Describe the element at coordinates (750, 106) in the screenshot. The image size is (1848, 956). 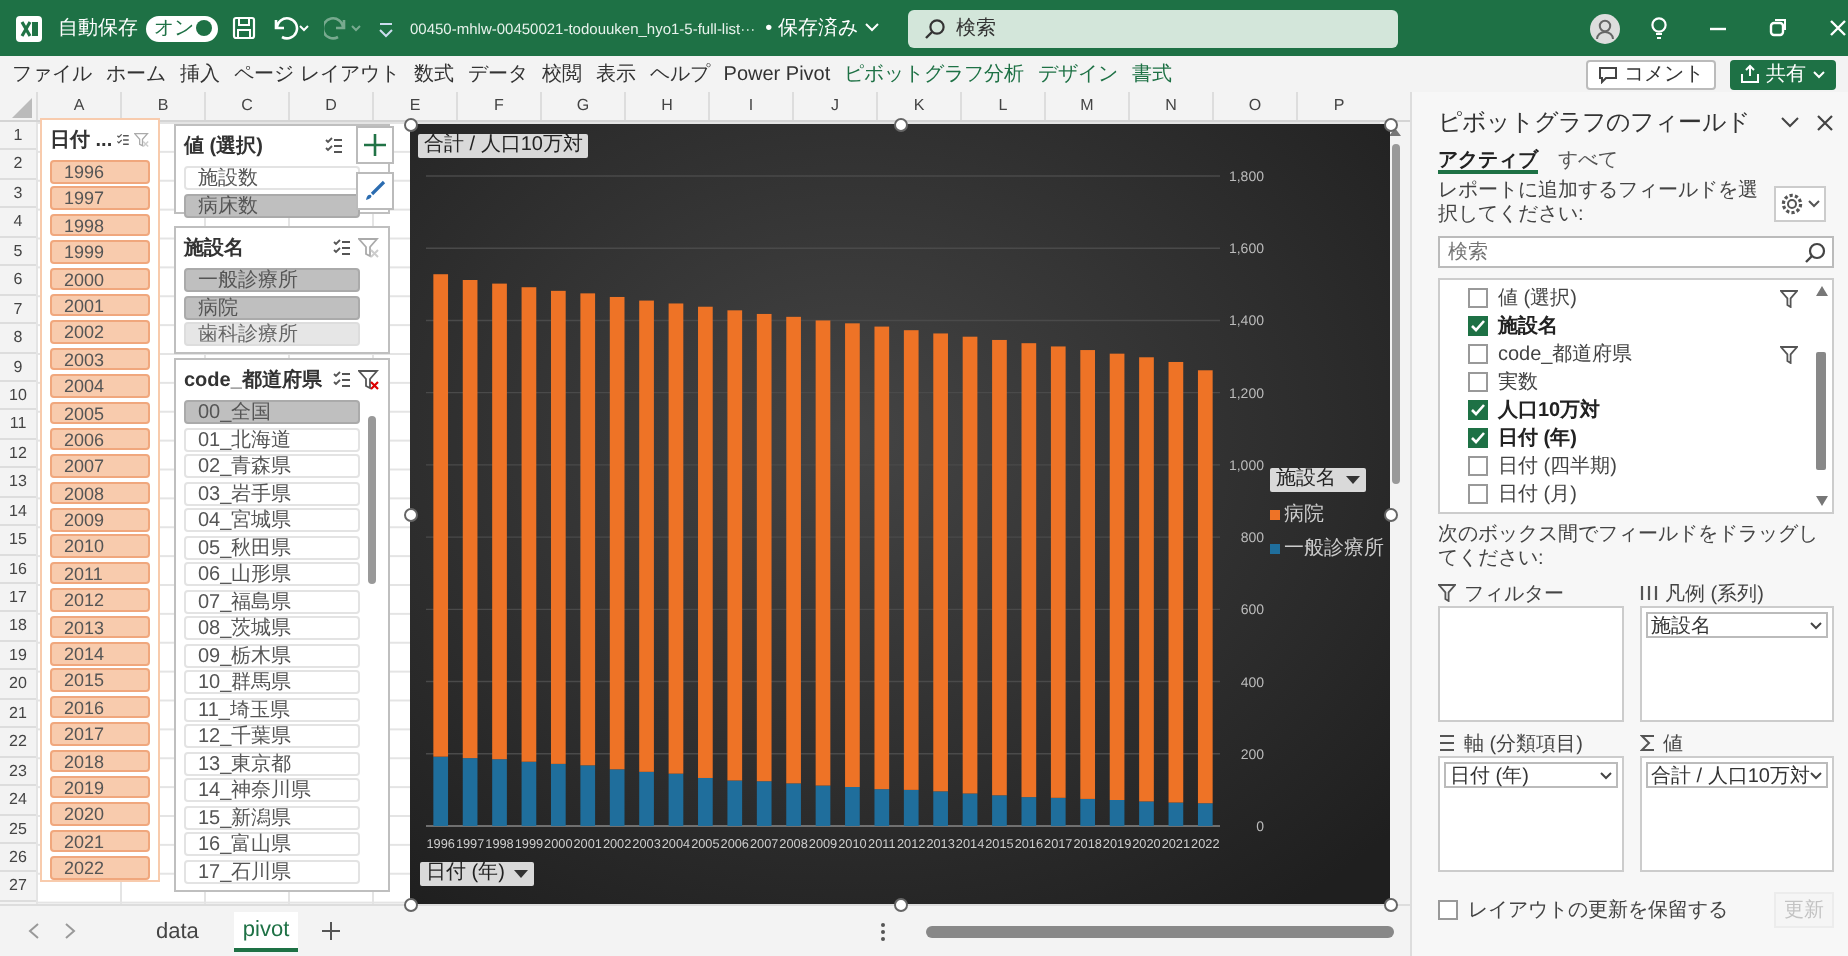
I see `column-header: I` at that location.